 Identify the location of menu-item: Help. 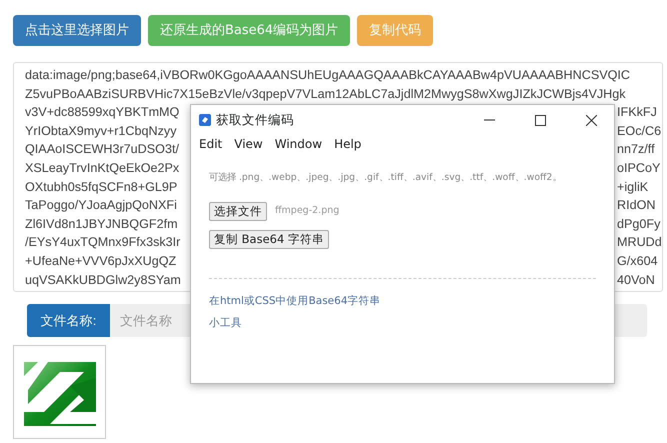
(348, 144).